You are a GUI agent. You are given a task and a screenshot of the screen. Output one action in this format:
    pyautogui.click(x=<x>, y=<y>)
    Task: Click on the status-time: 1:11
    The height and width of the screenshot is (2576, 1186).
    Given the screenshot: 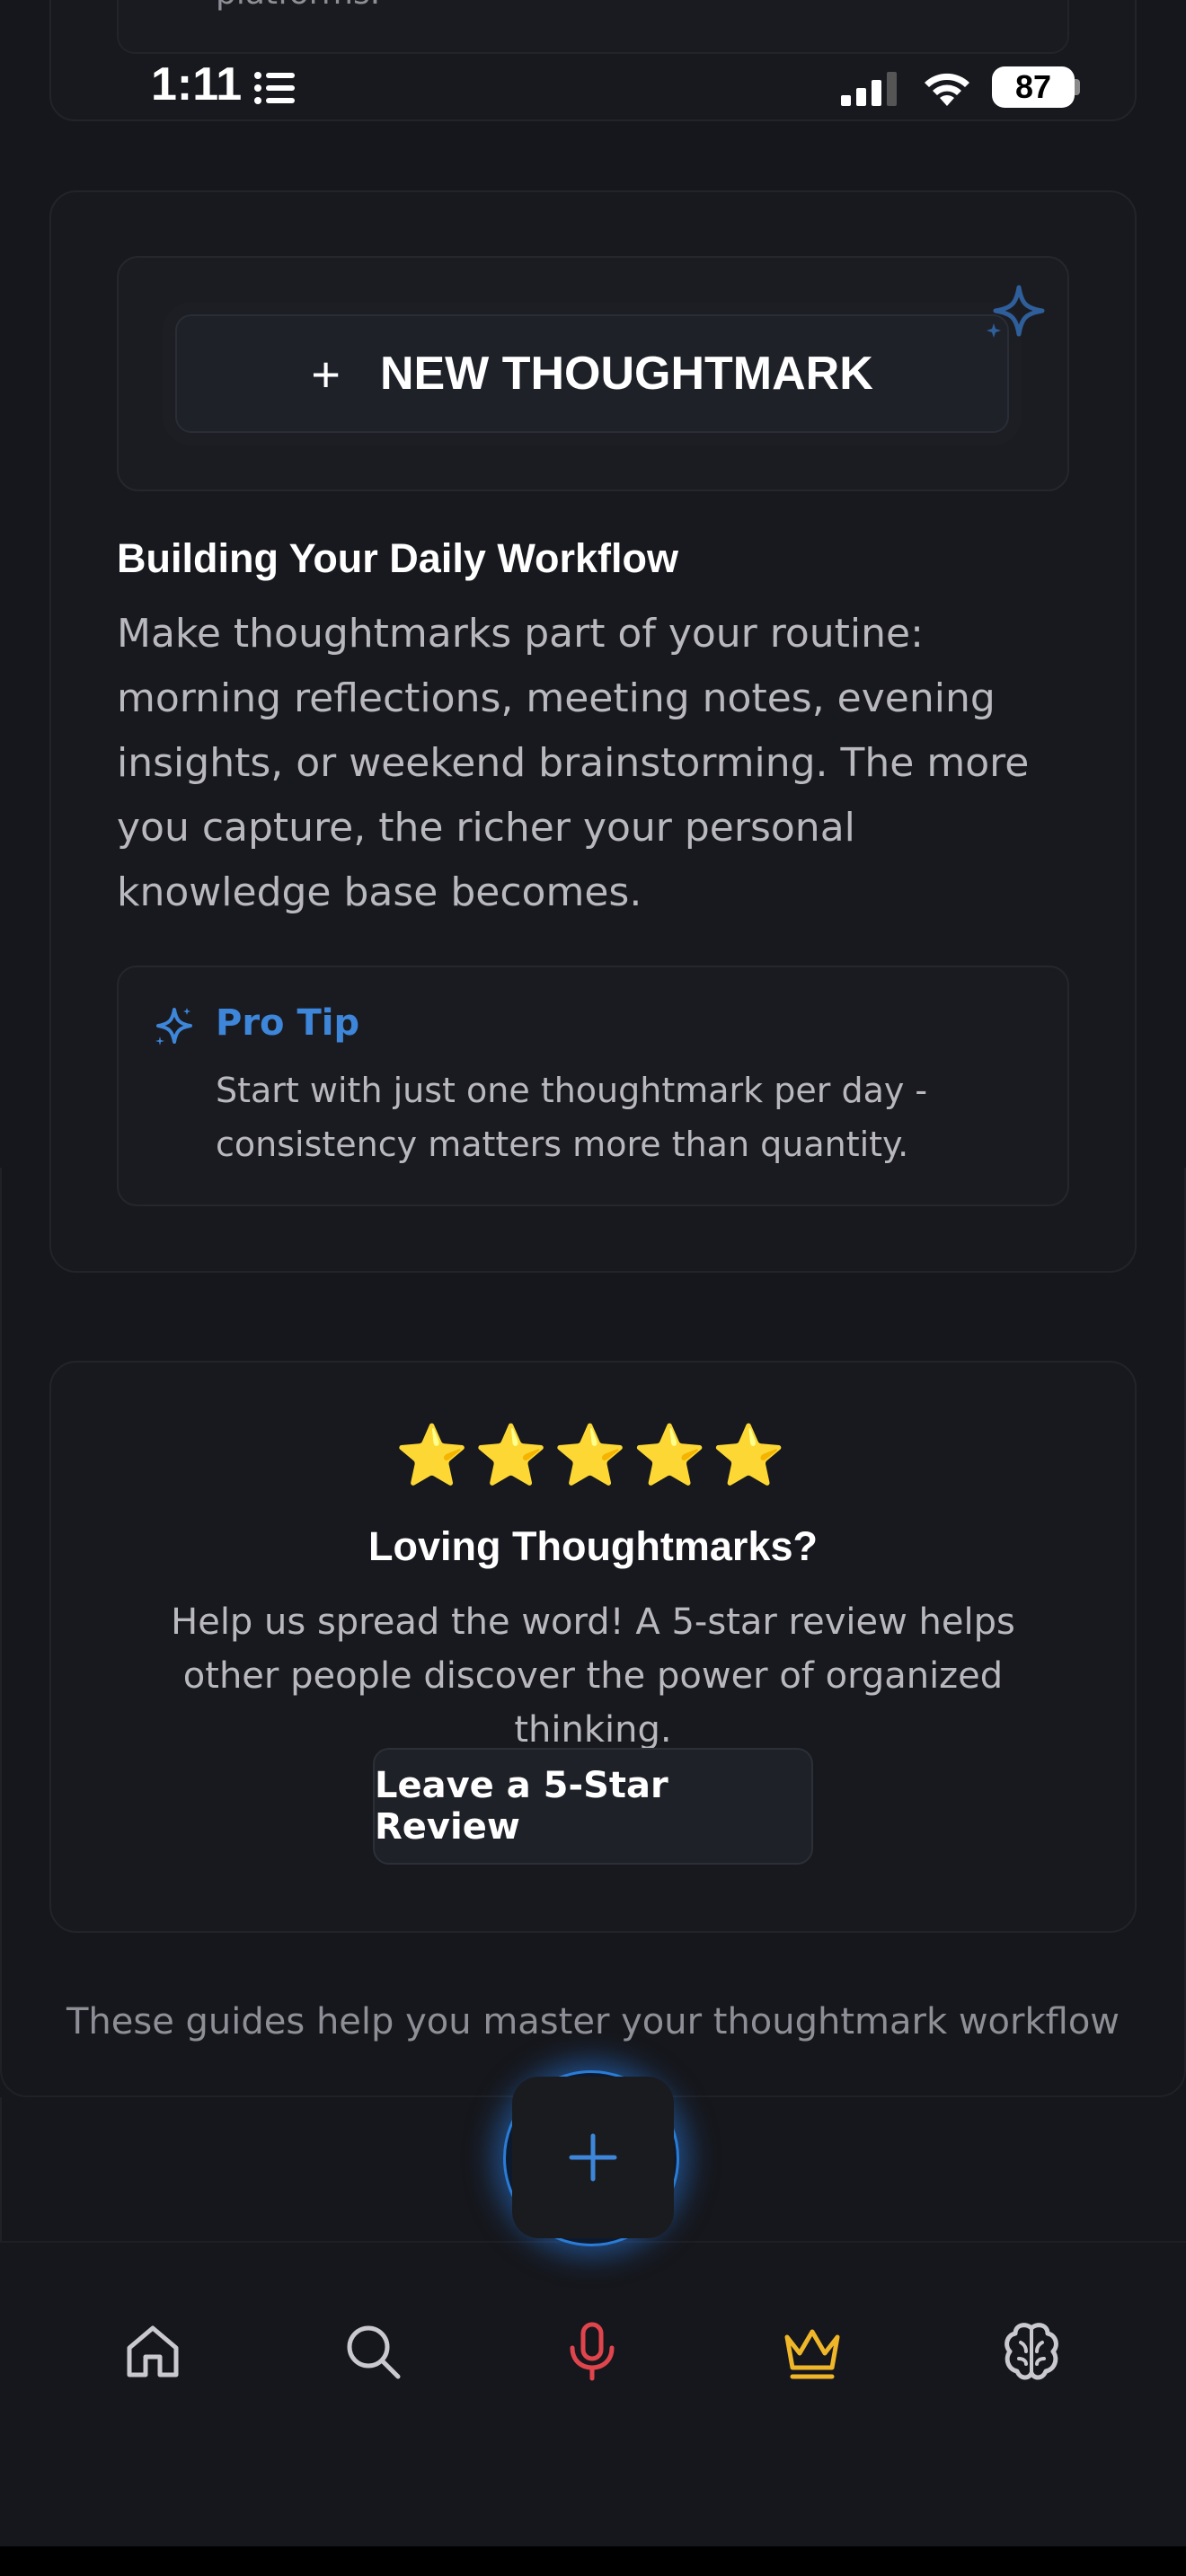 What is the action you would take?
    pyautogui.click(x=197, y=84)
    